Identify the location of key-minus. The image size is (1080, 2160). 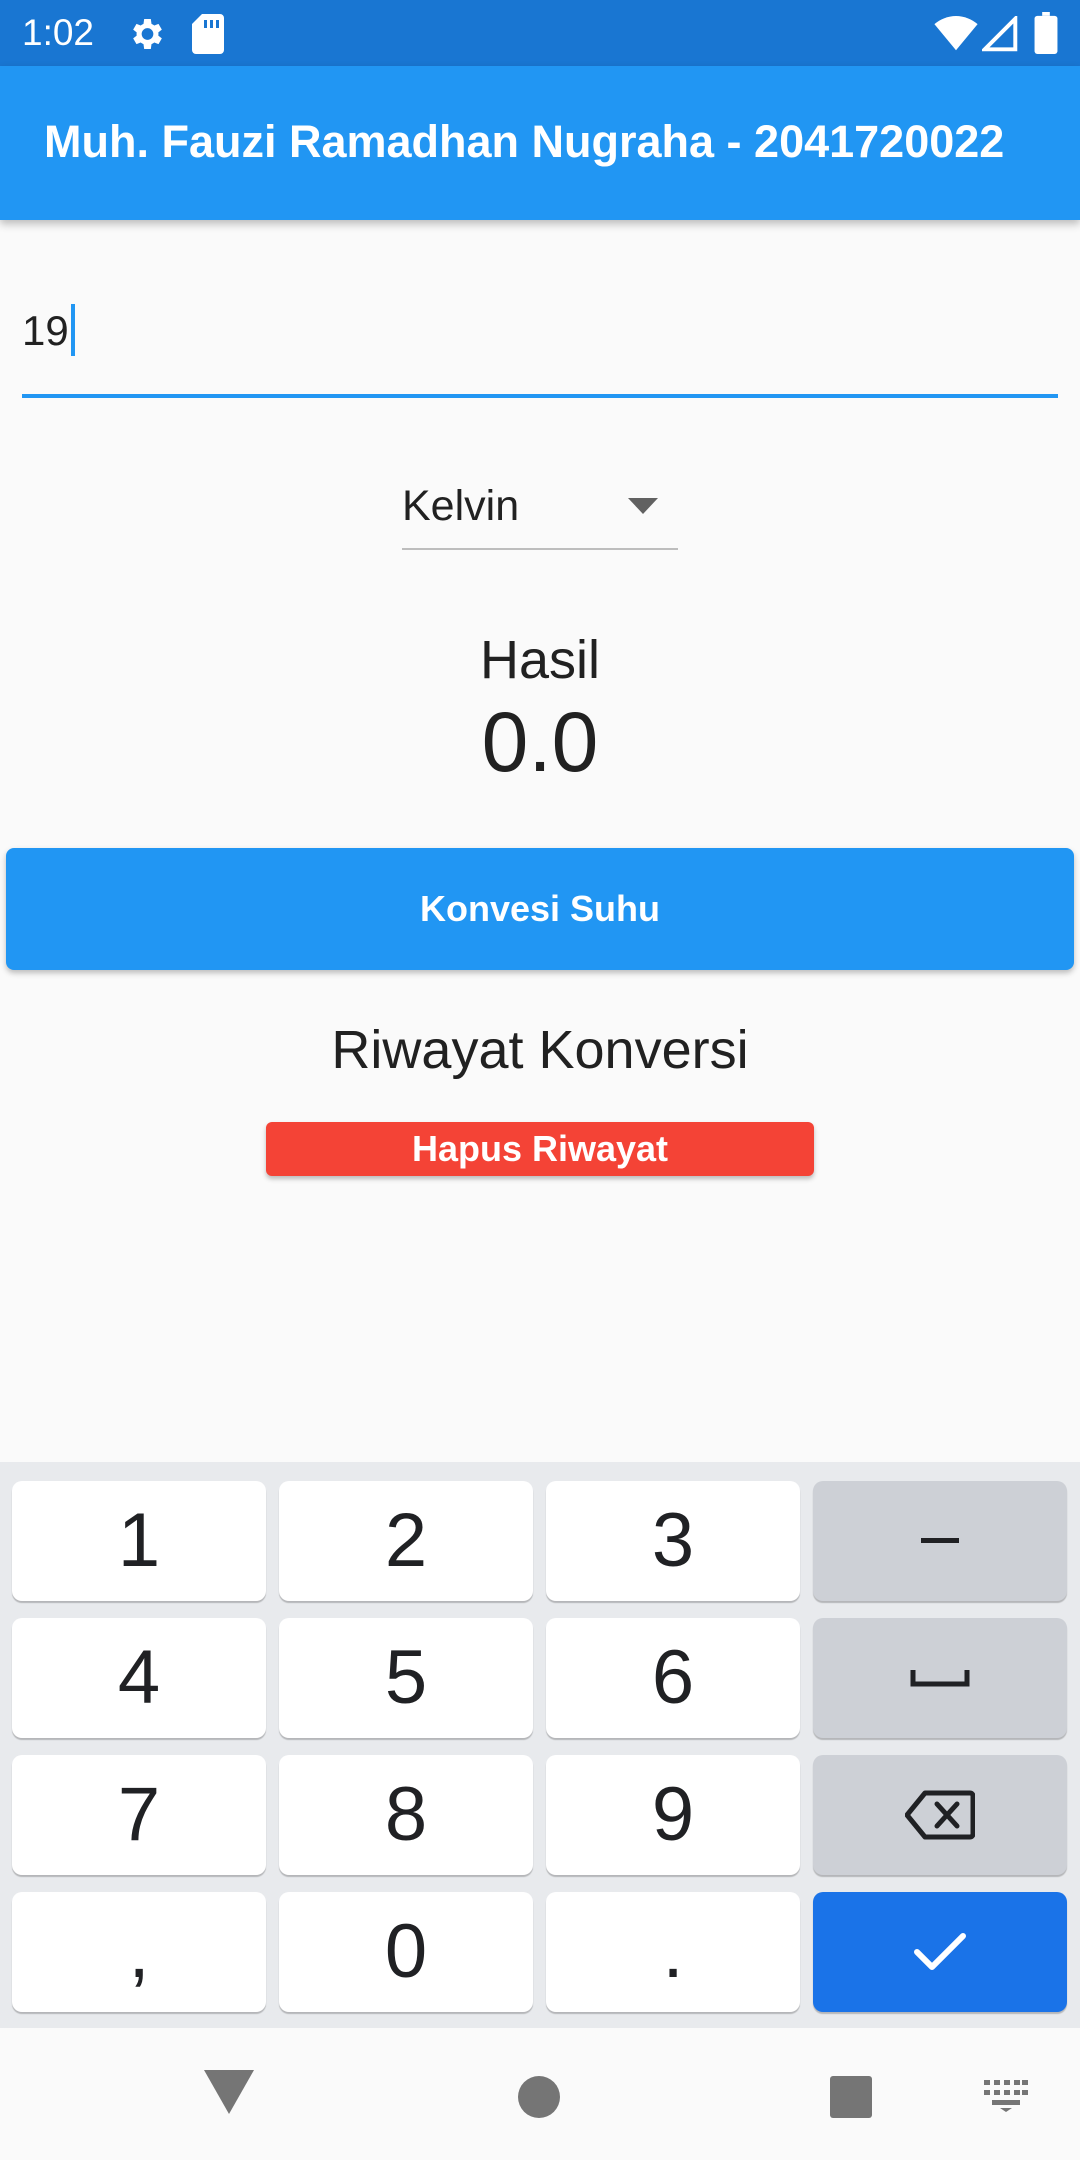
(940, 1541).